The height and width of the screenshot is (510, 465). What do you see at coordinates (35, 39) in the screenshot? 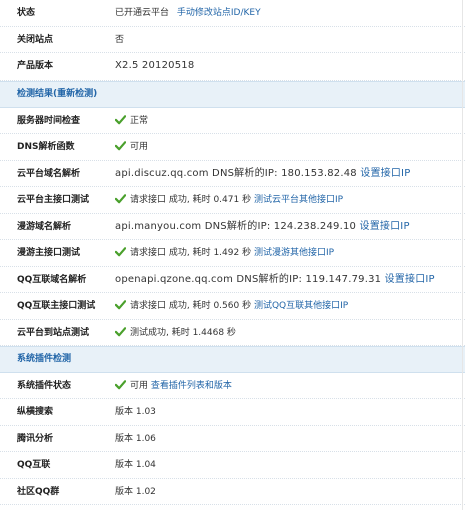
I see `close-site-label: 关闭站点` at bounding box center [35, 39].